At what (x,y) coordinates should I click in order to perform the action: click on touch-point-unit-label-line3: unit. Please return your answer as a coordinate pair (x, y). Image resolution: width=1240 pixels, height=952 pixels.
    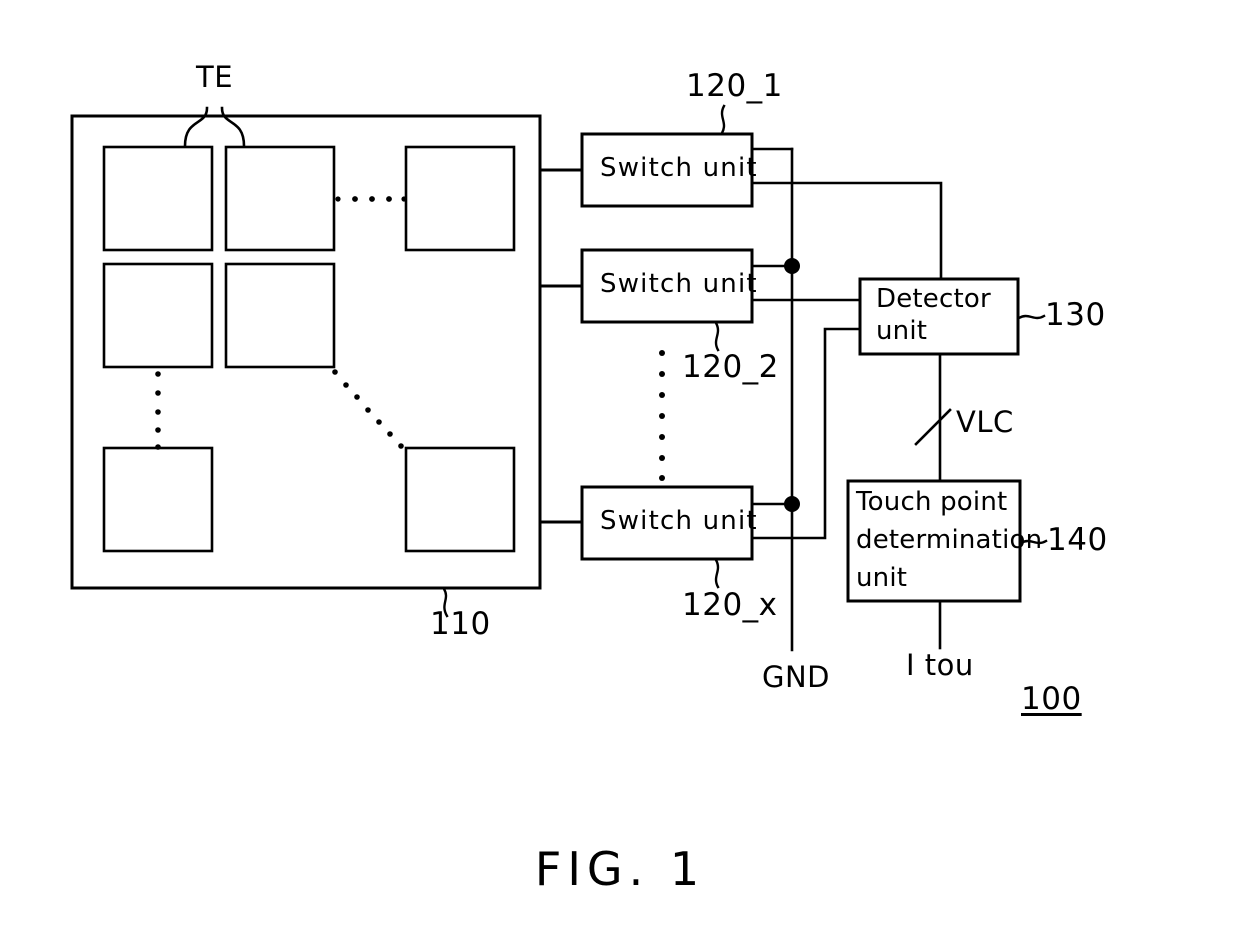
    Looking at the image, I should click on (882, 578).